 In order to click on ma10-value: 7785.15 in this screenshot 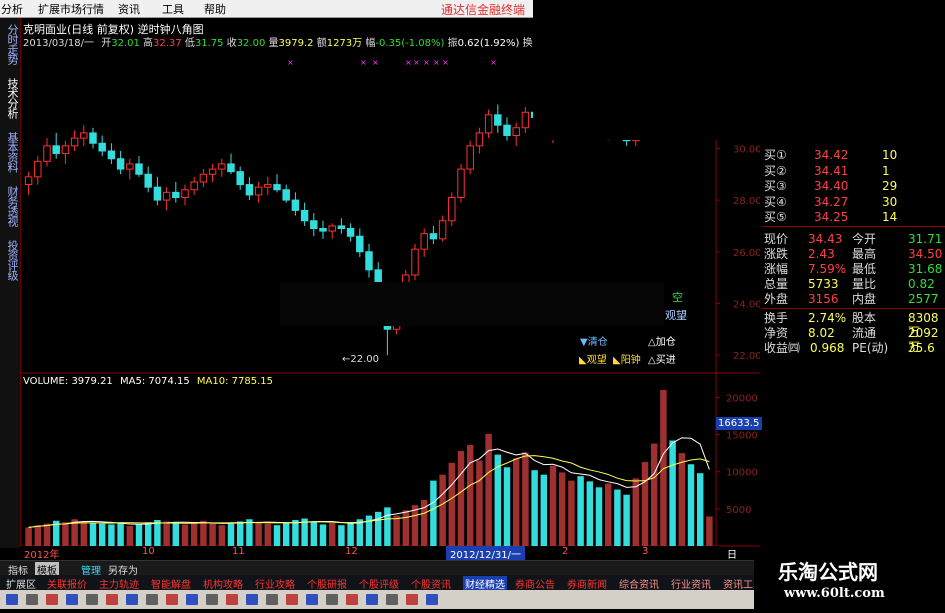, I will do `click(252, 381)`.